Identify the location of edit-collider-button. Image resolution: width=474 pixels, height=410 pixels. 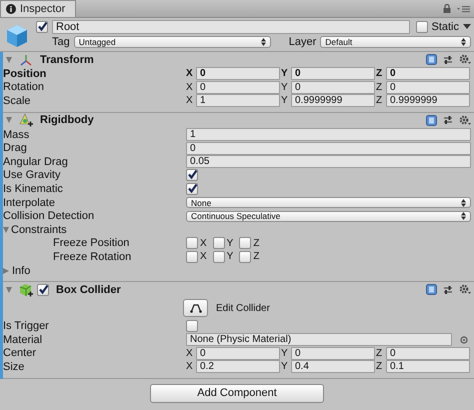
(195, 308).